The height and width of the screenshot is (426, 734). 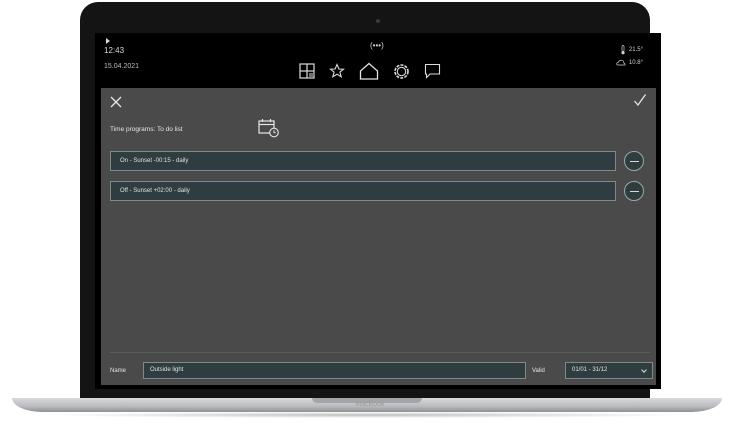 What do you see at coordinates (116, 104) in the screenshot?
I see `close-icon` at bounding box center [116, 104].